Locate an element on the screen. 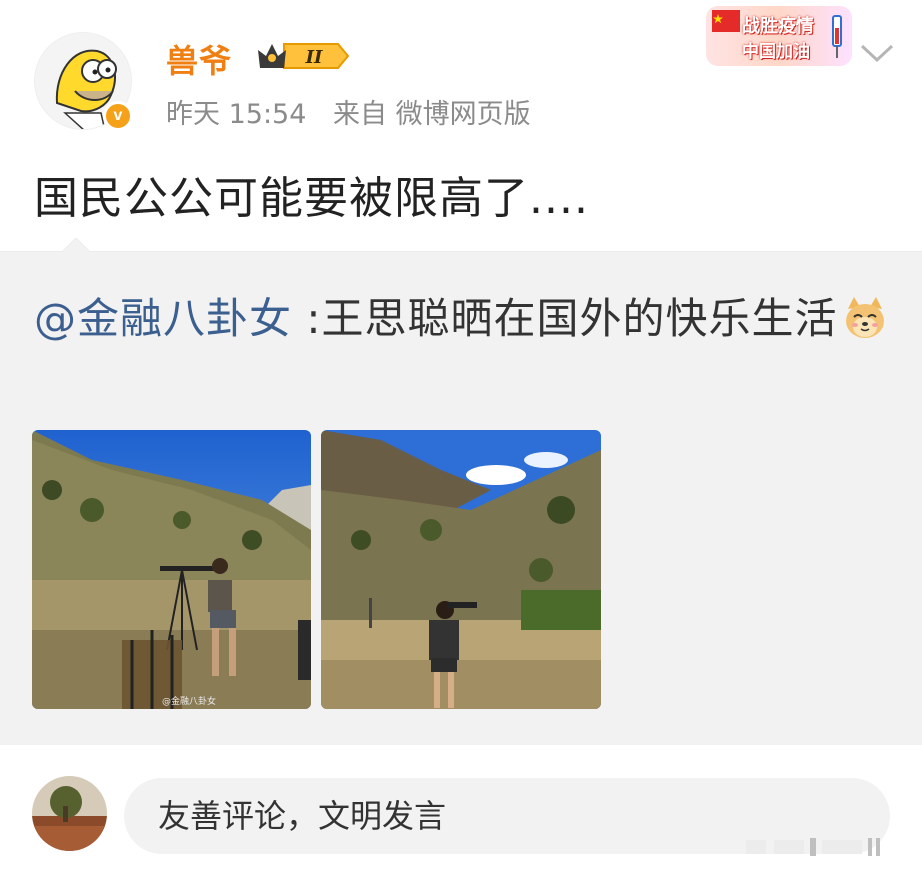  promo-line-2: 中国加油 is located at coordinates (776, 52).